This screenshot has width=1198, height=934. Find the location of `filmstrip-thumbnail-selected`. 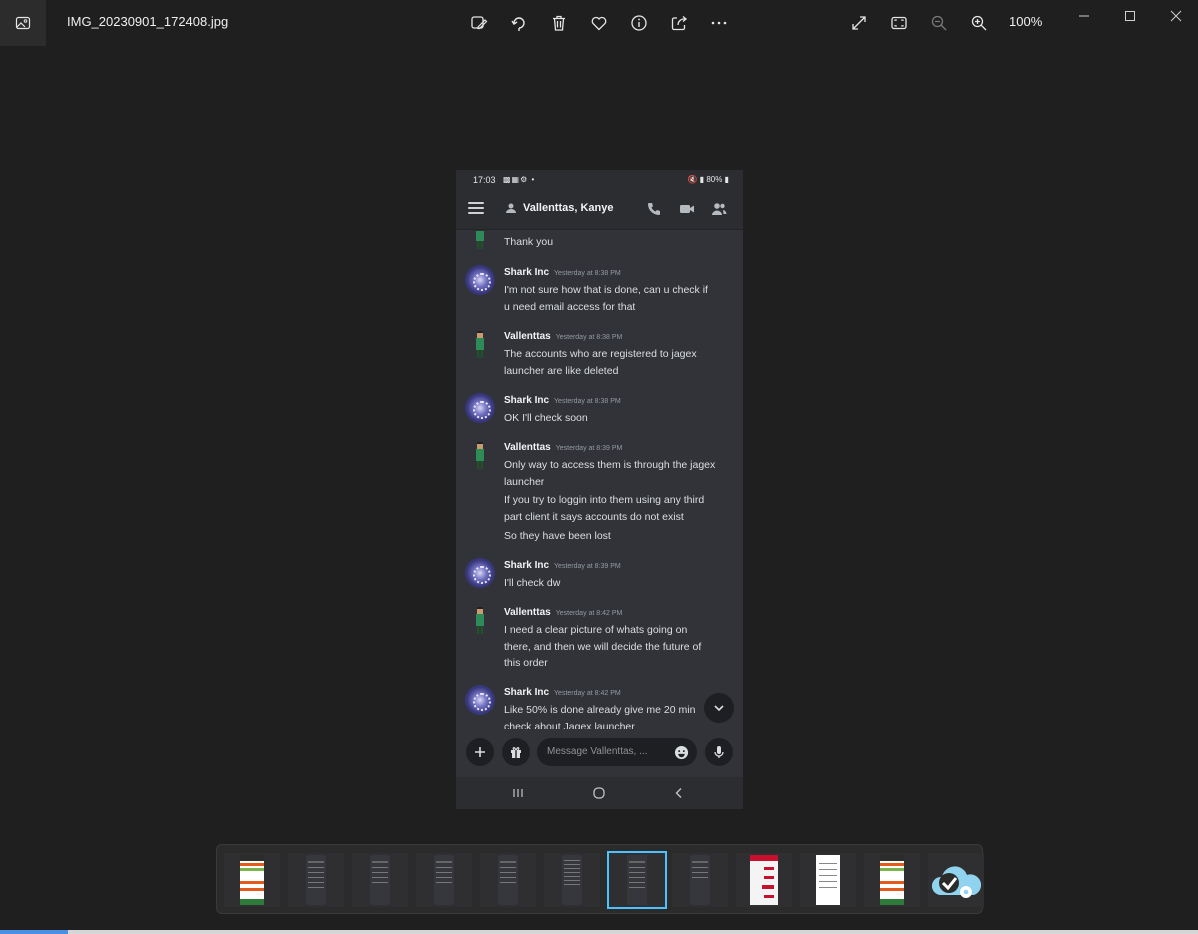

filmstrip-thumbnail-selected is located at coordinates (637, 880).